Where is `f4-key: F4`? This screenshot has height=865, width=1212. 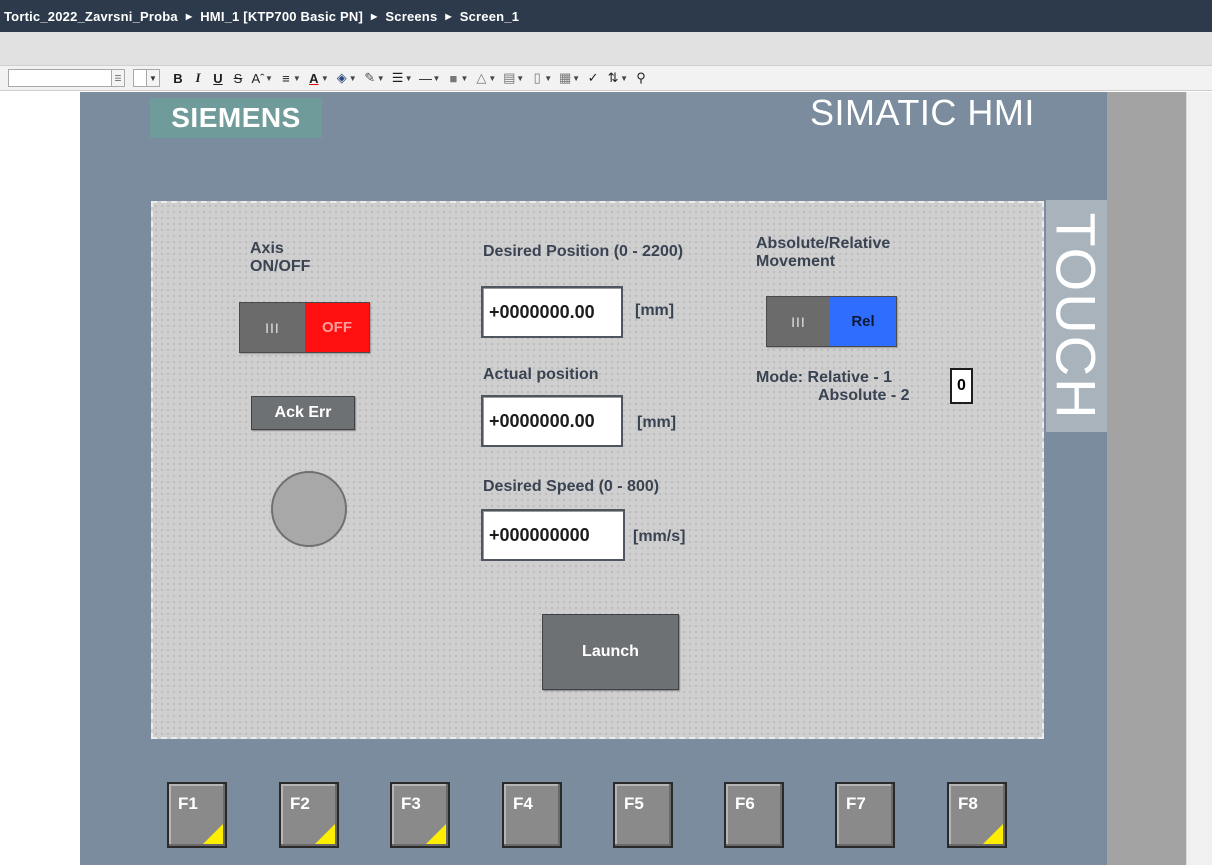
f4-key: F4 is located at coordinates (532, 815).